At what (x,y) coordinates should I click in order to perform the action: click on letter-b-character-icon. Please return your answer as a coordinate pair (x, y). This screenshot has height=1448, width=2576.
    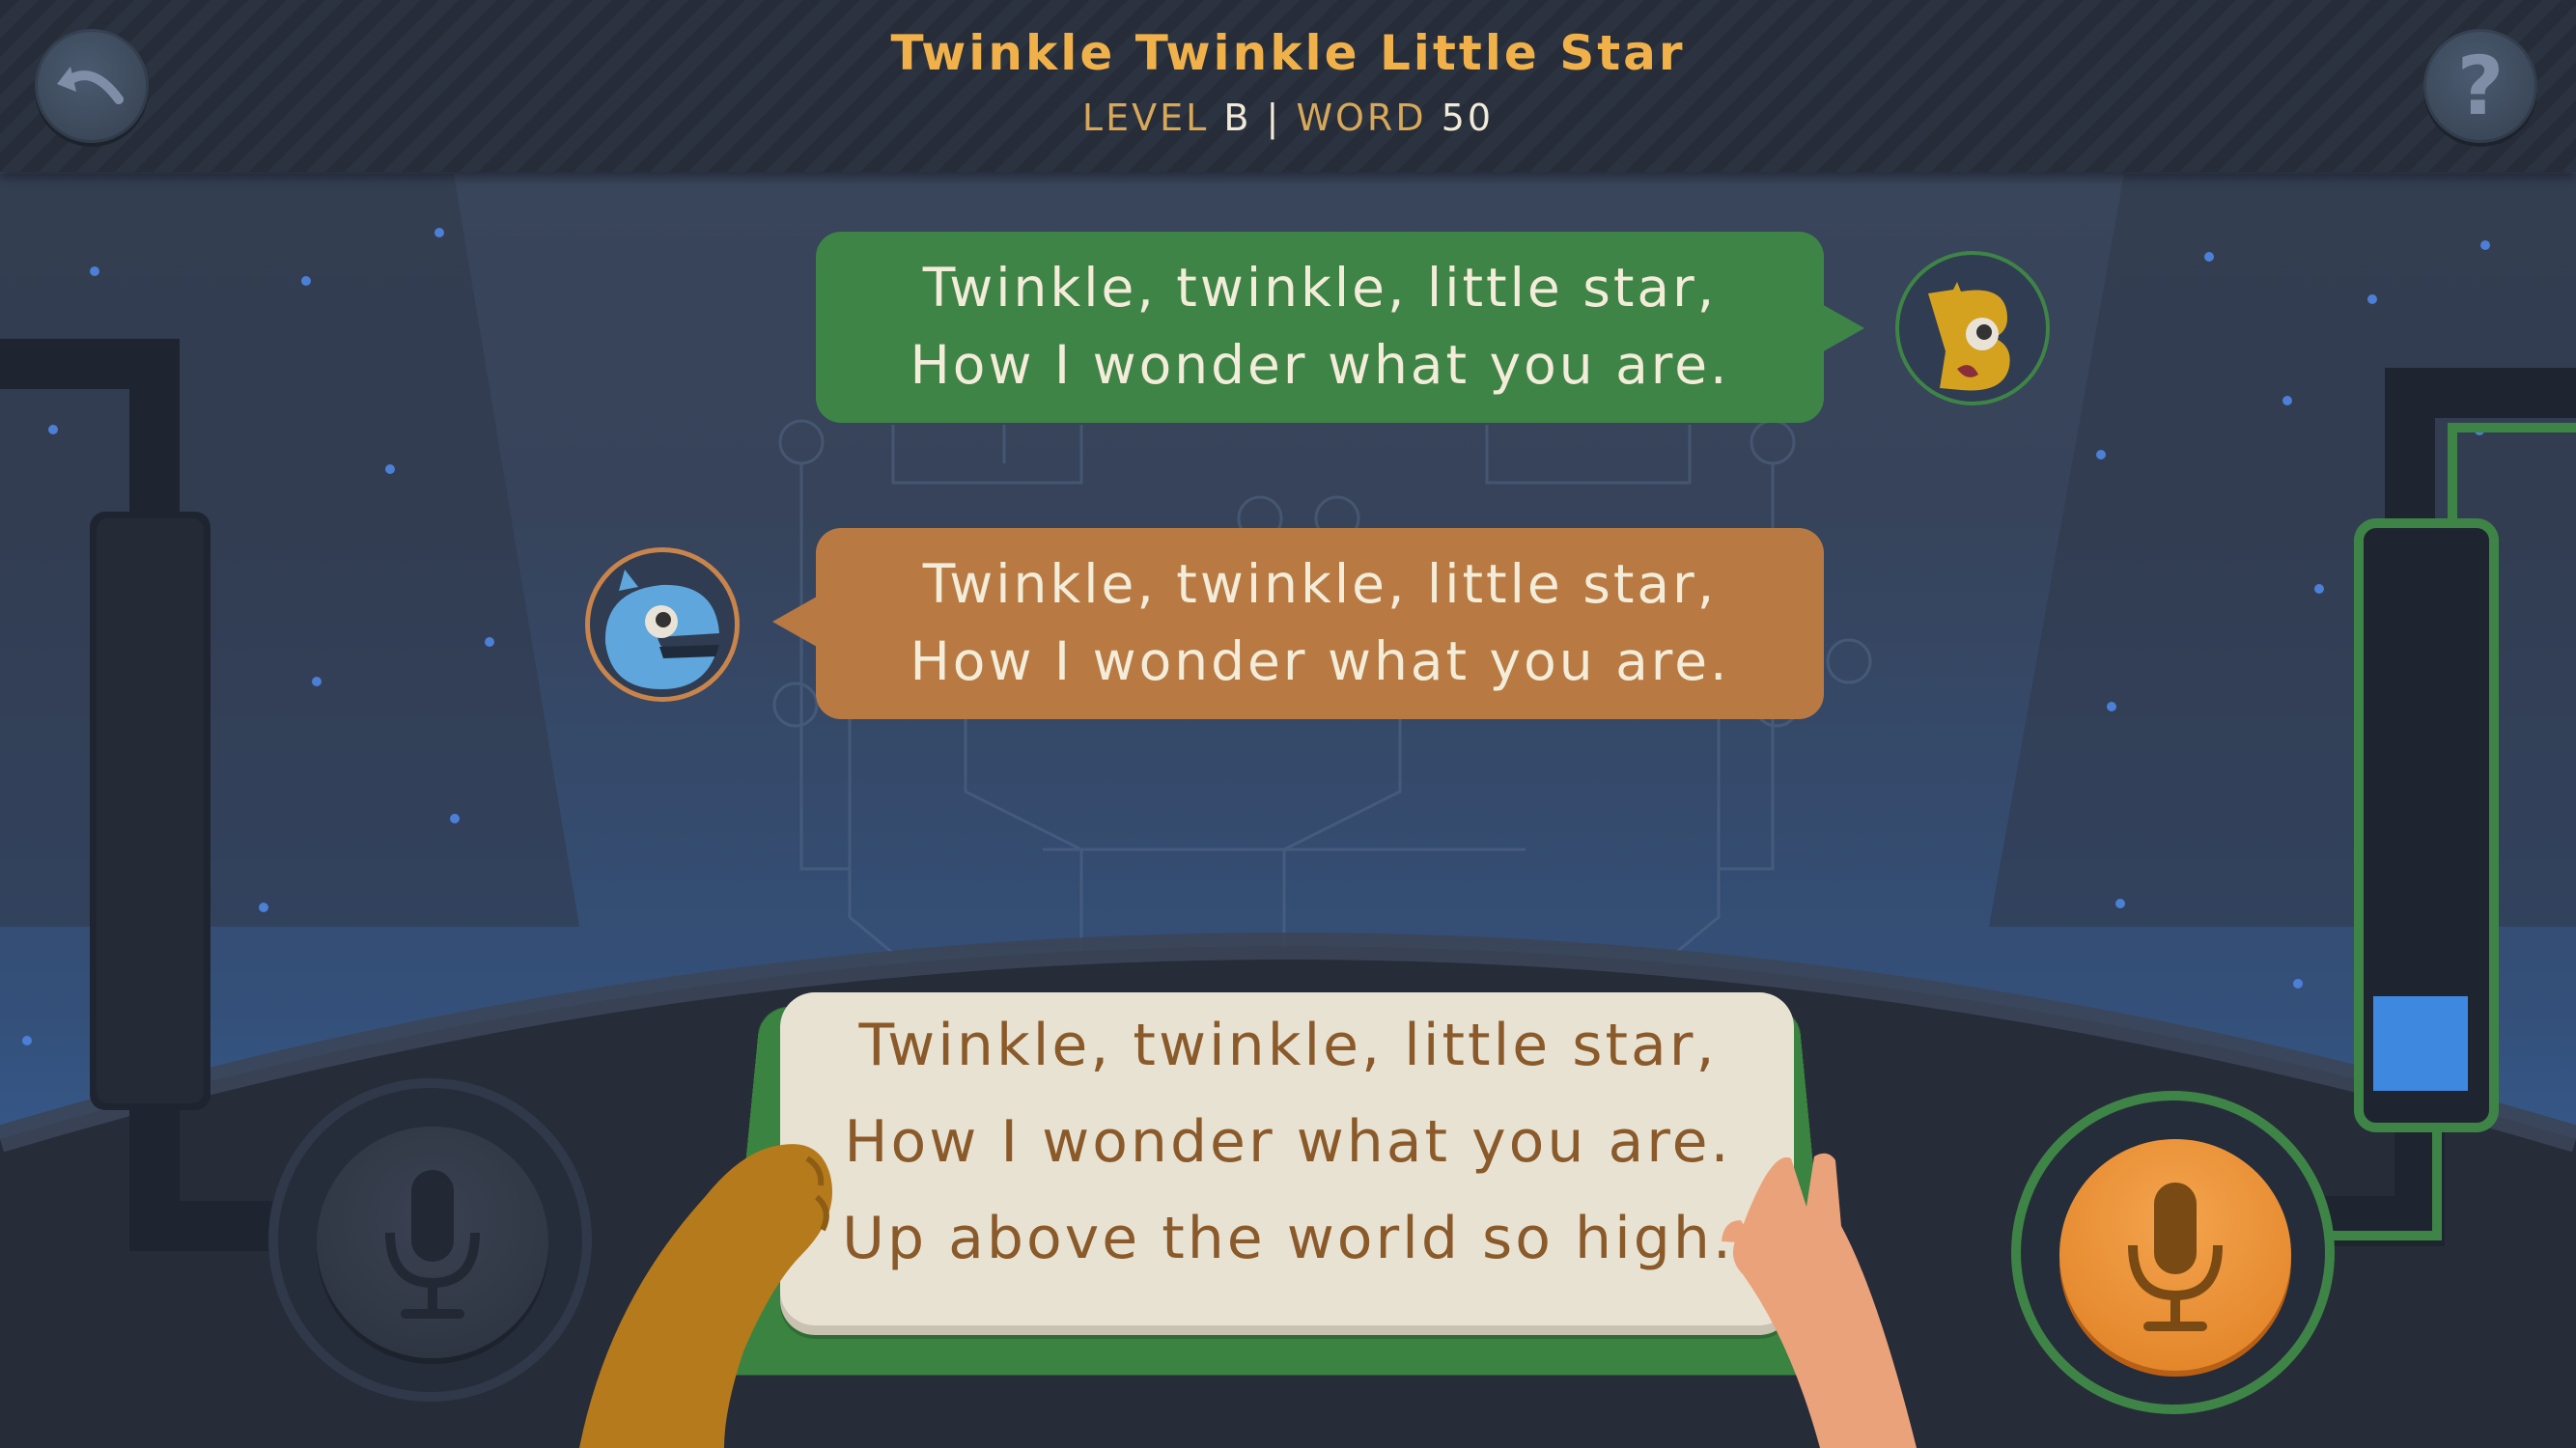
    Looking at the image, I should click on (1969, 337).